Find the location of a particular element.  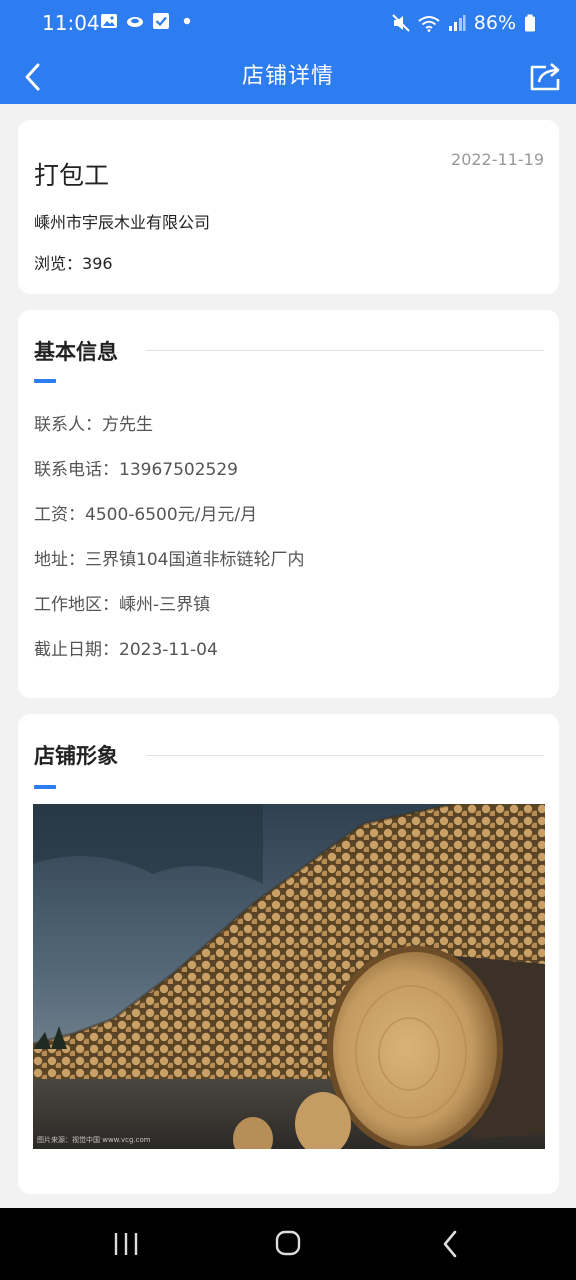

status-system-icons: 86% is located at coordinates (464, 23).